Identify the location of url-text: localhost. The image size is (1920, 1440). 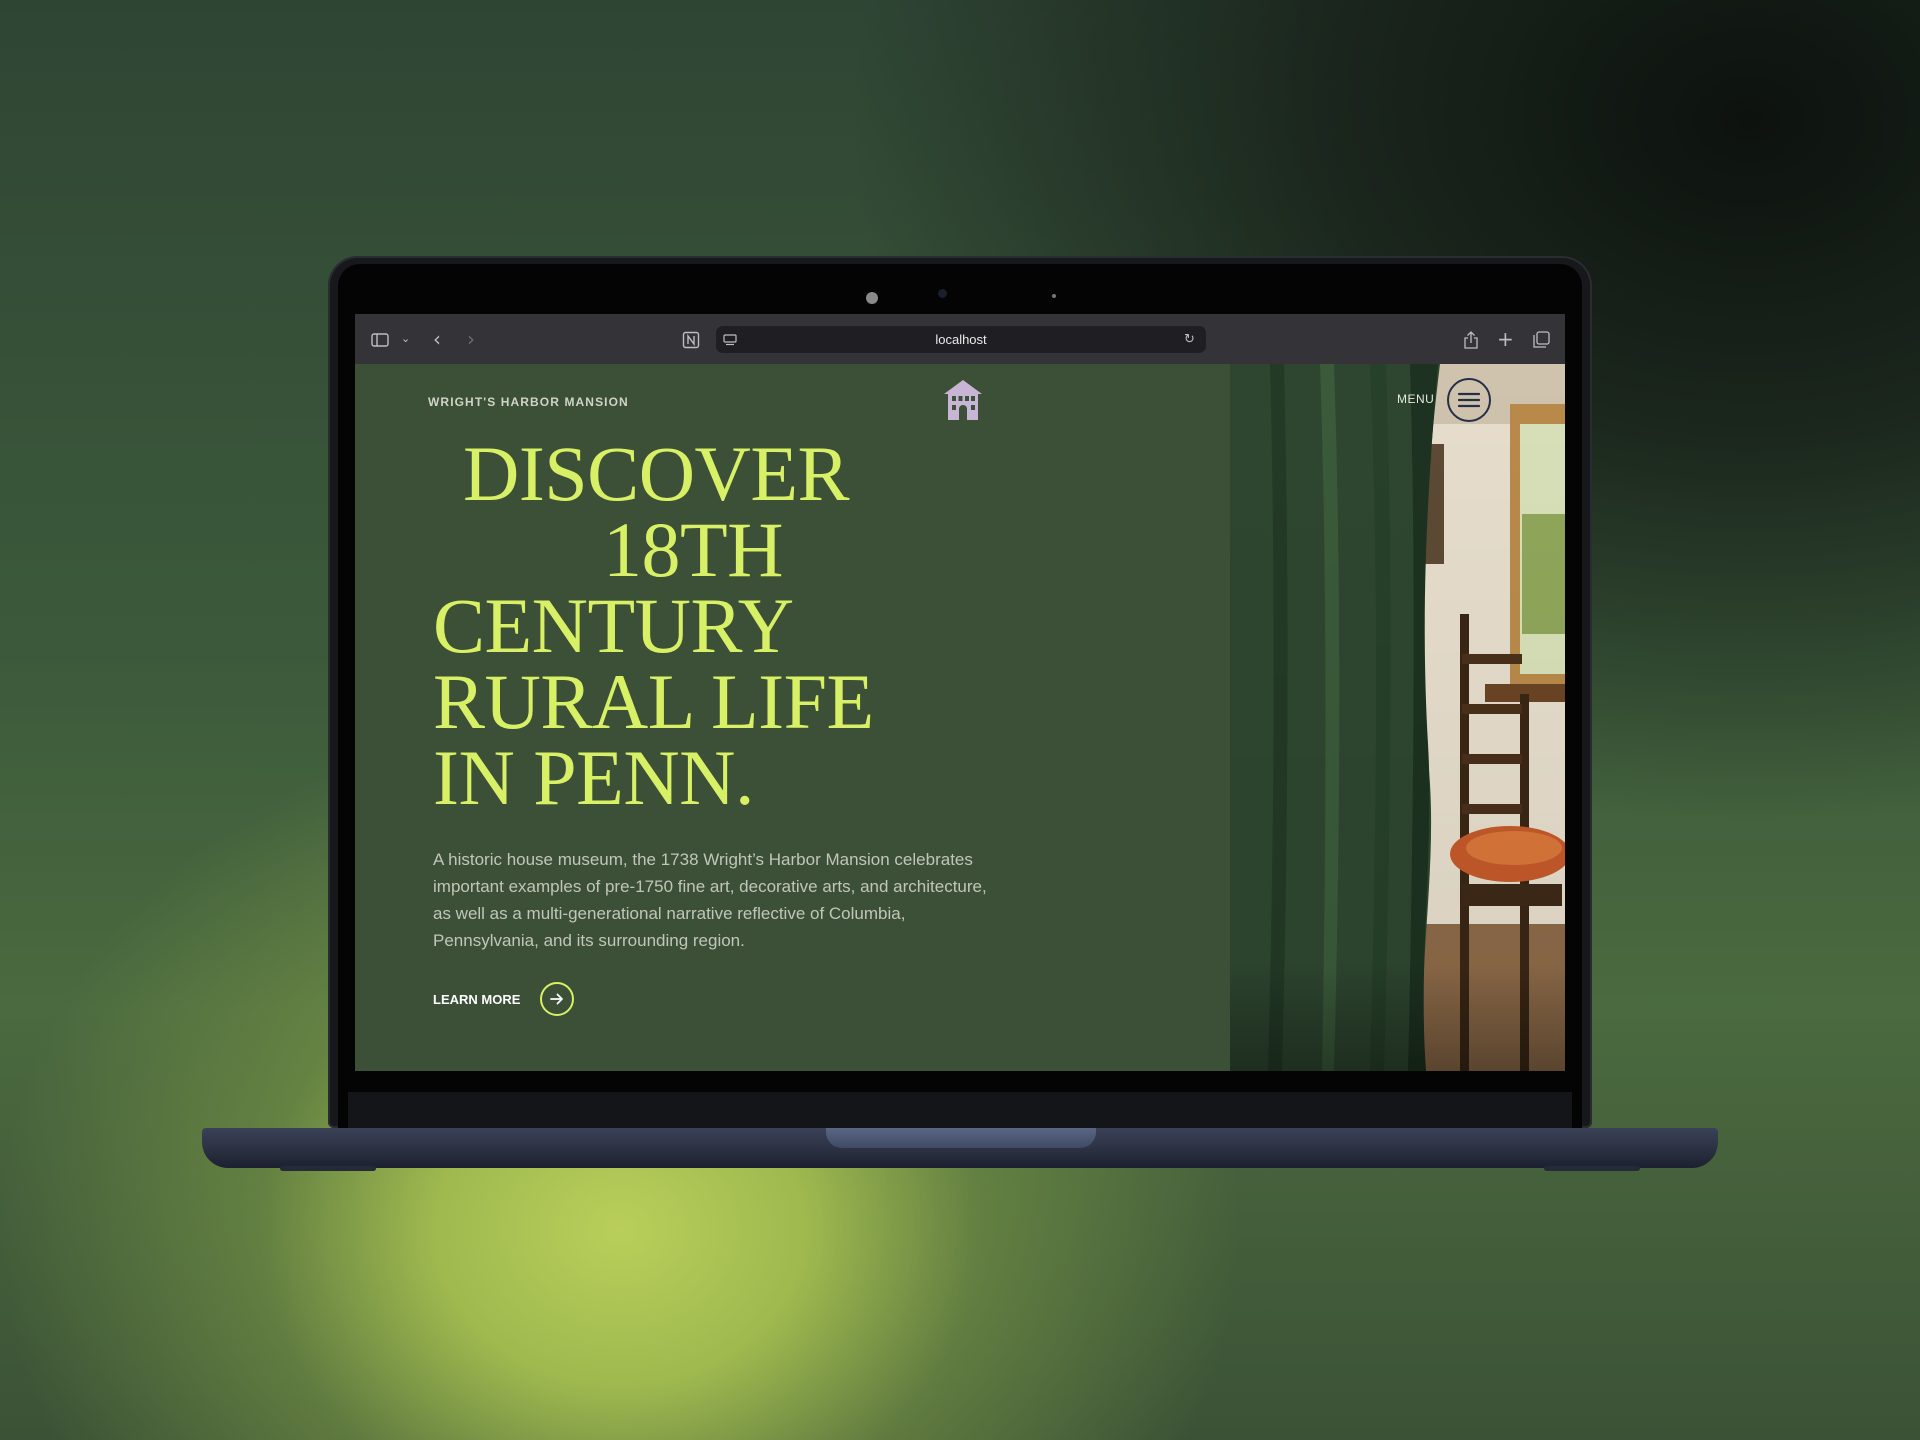
(961, 339).